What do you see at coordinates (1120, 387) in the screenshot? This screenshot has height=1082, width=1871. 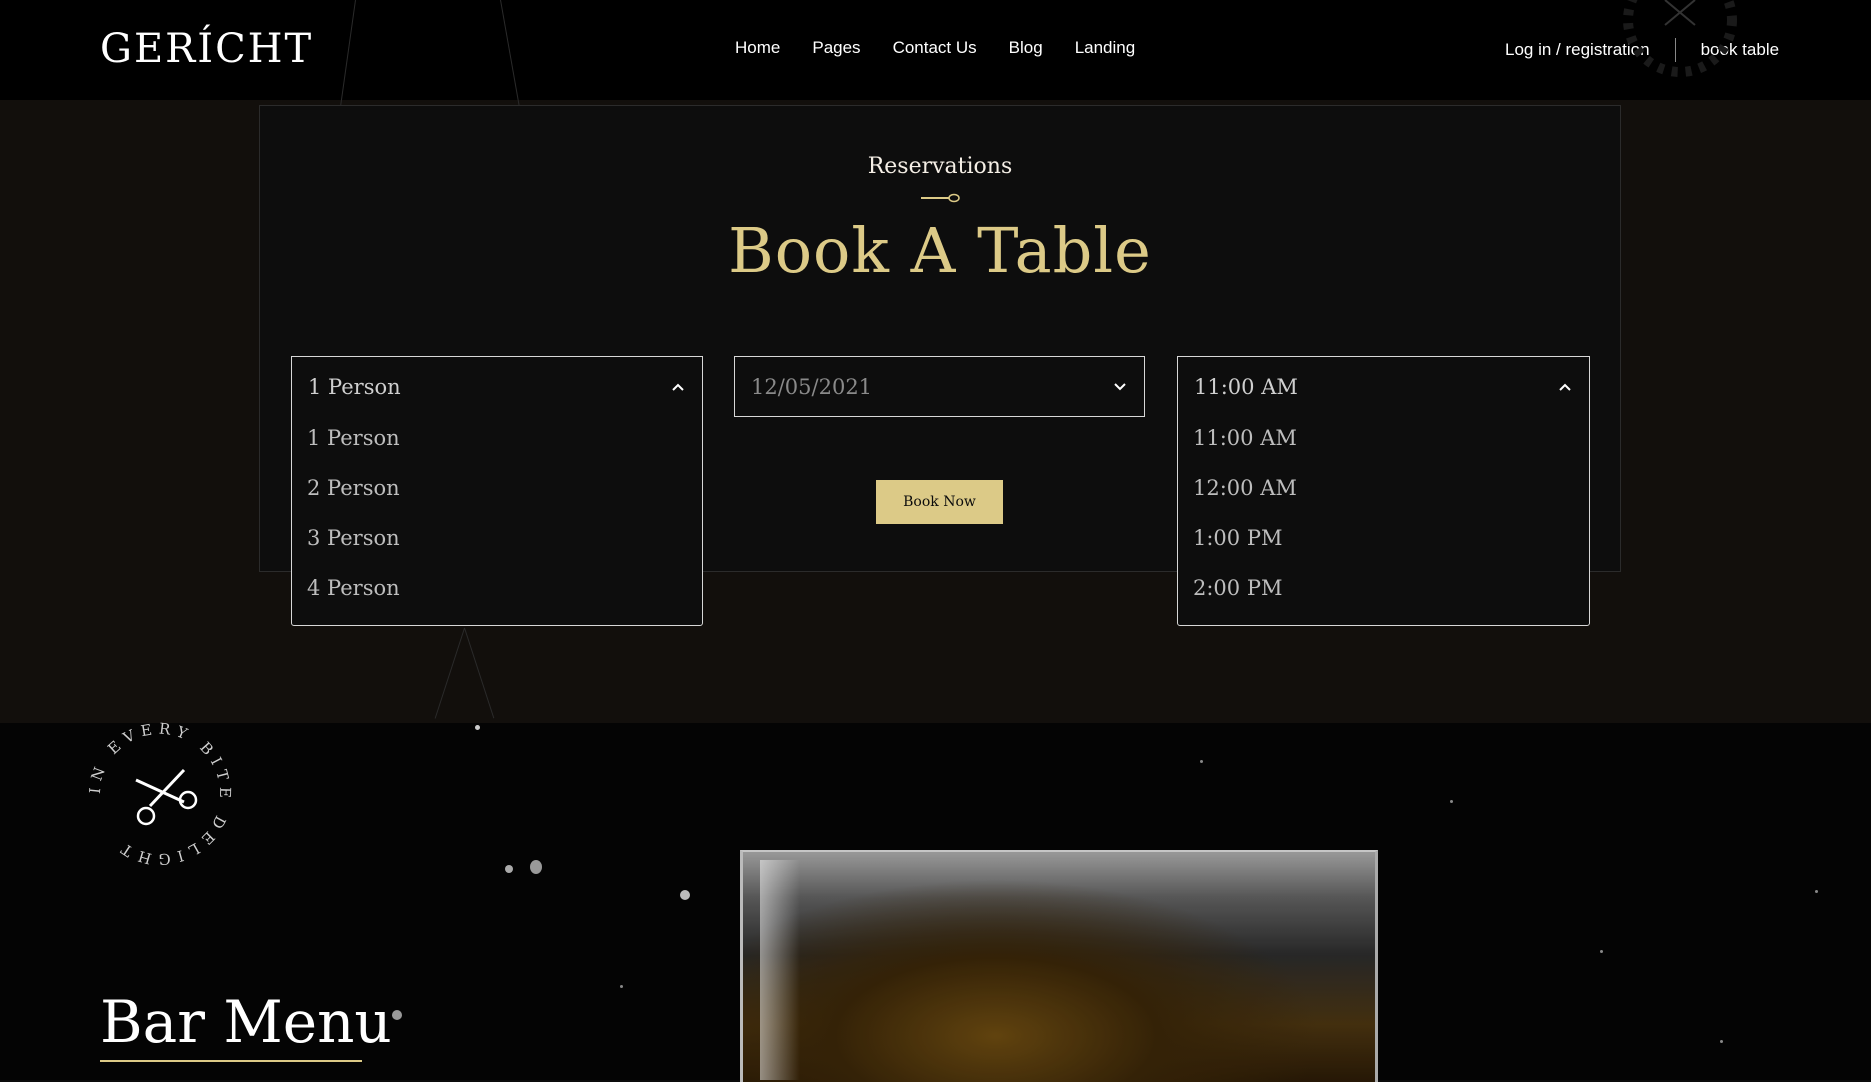 I see `chevron-down-icon` at bounding box center [1120, 387].